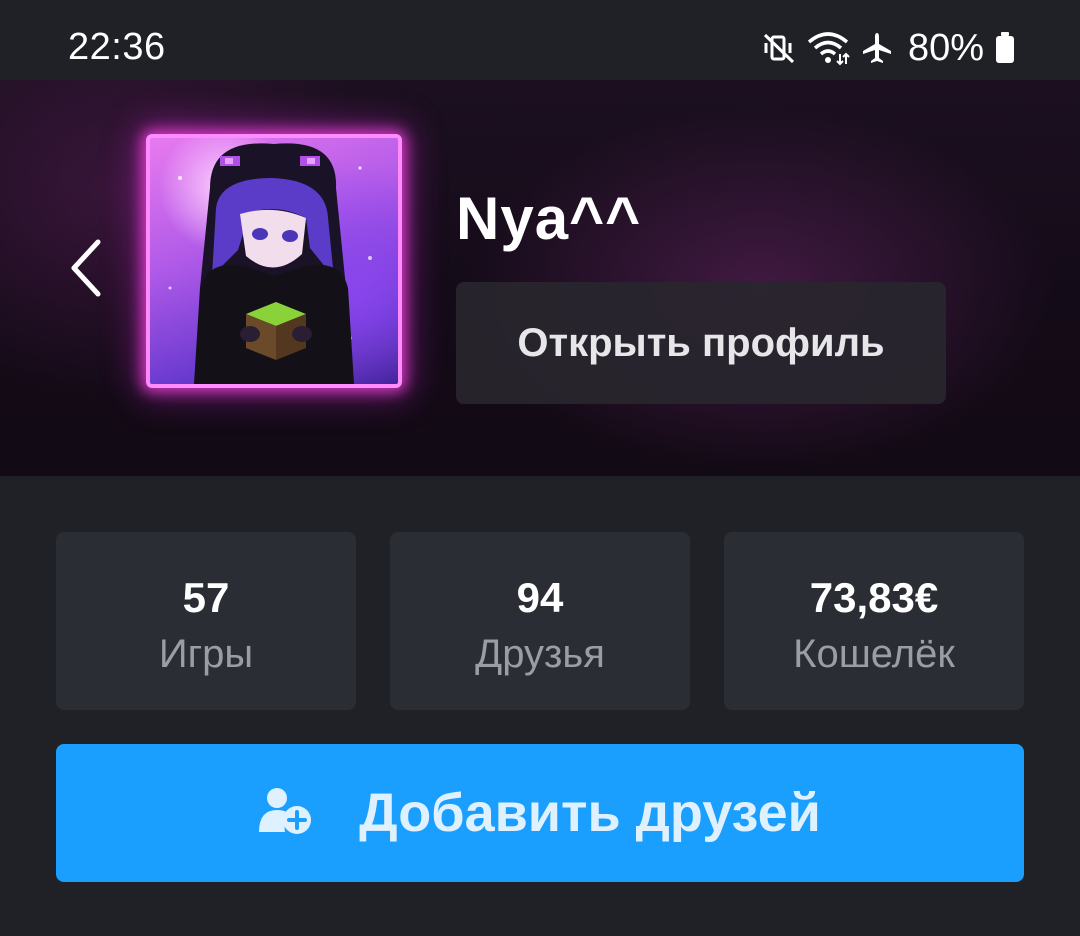 The width and height of the screenshot is (1080, 936). I want to click on stat-label: Друзья, so click(540, 654).